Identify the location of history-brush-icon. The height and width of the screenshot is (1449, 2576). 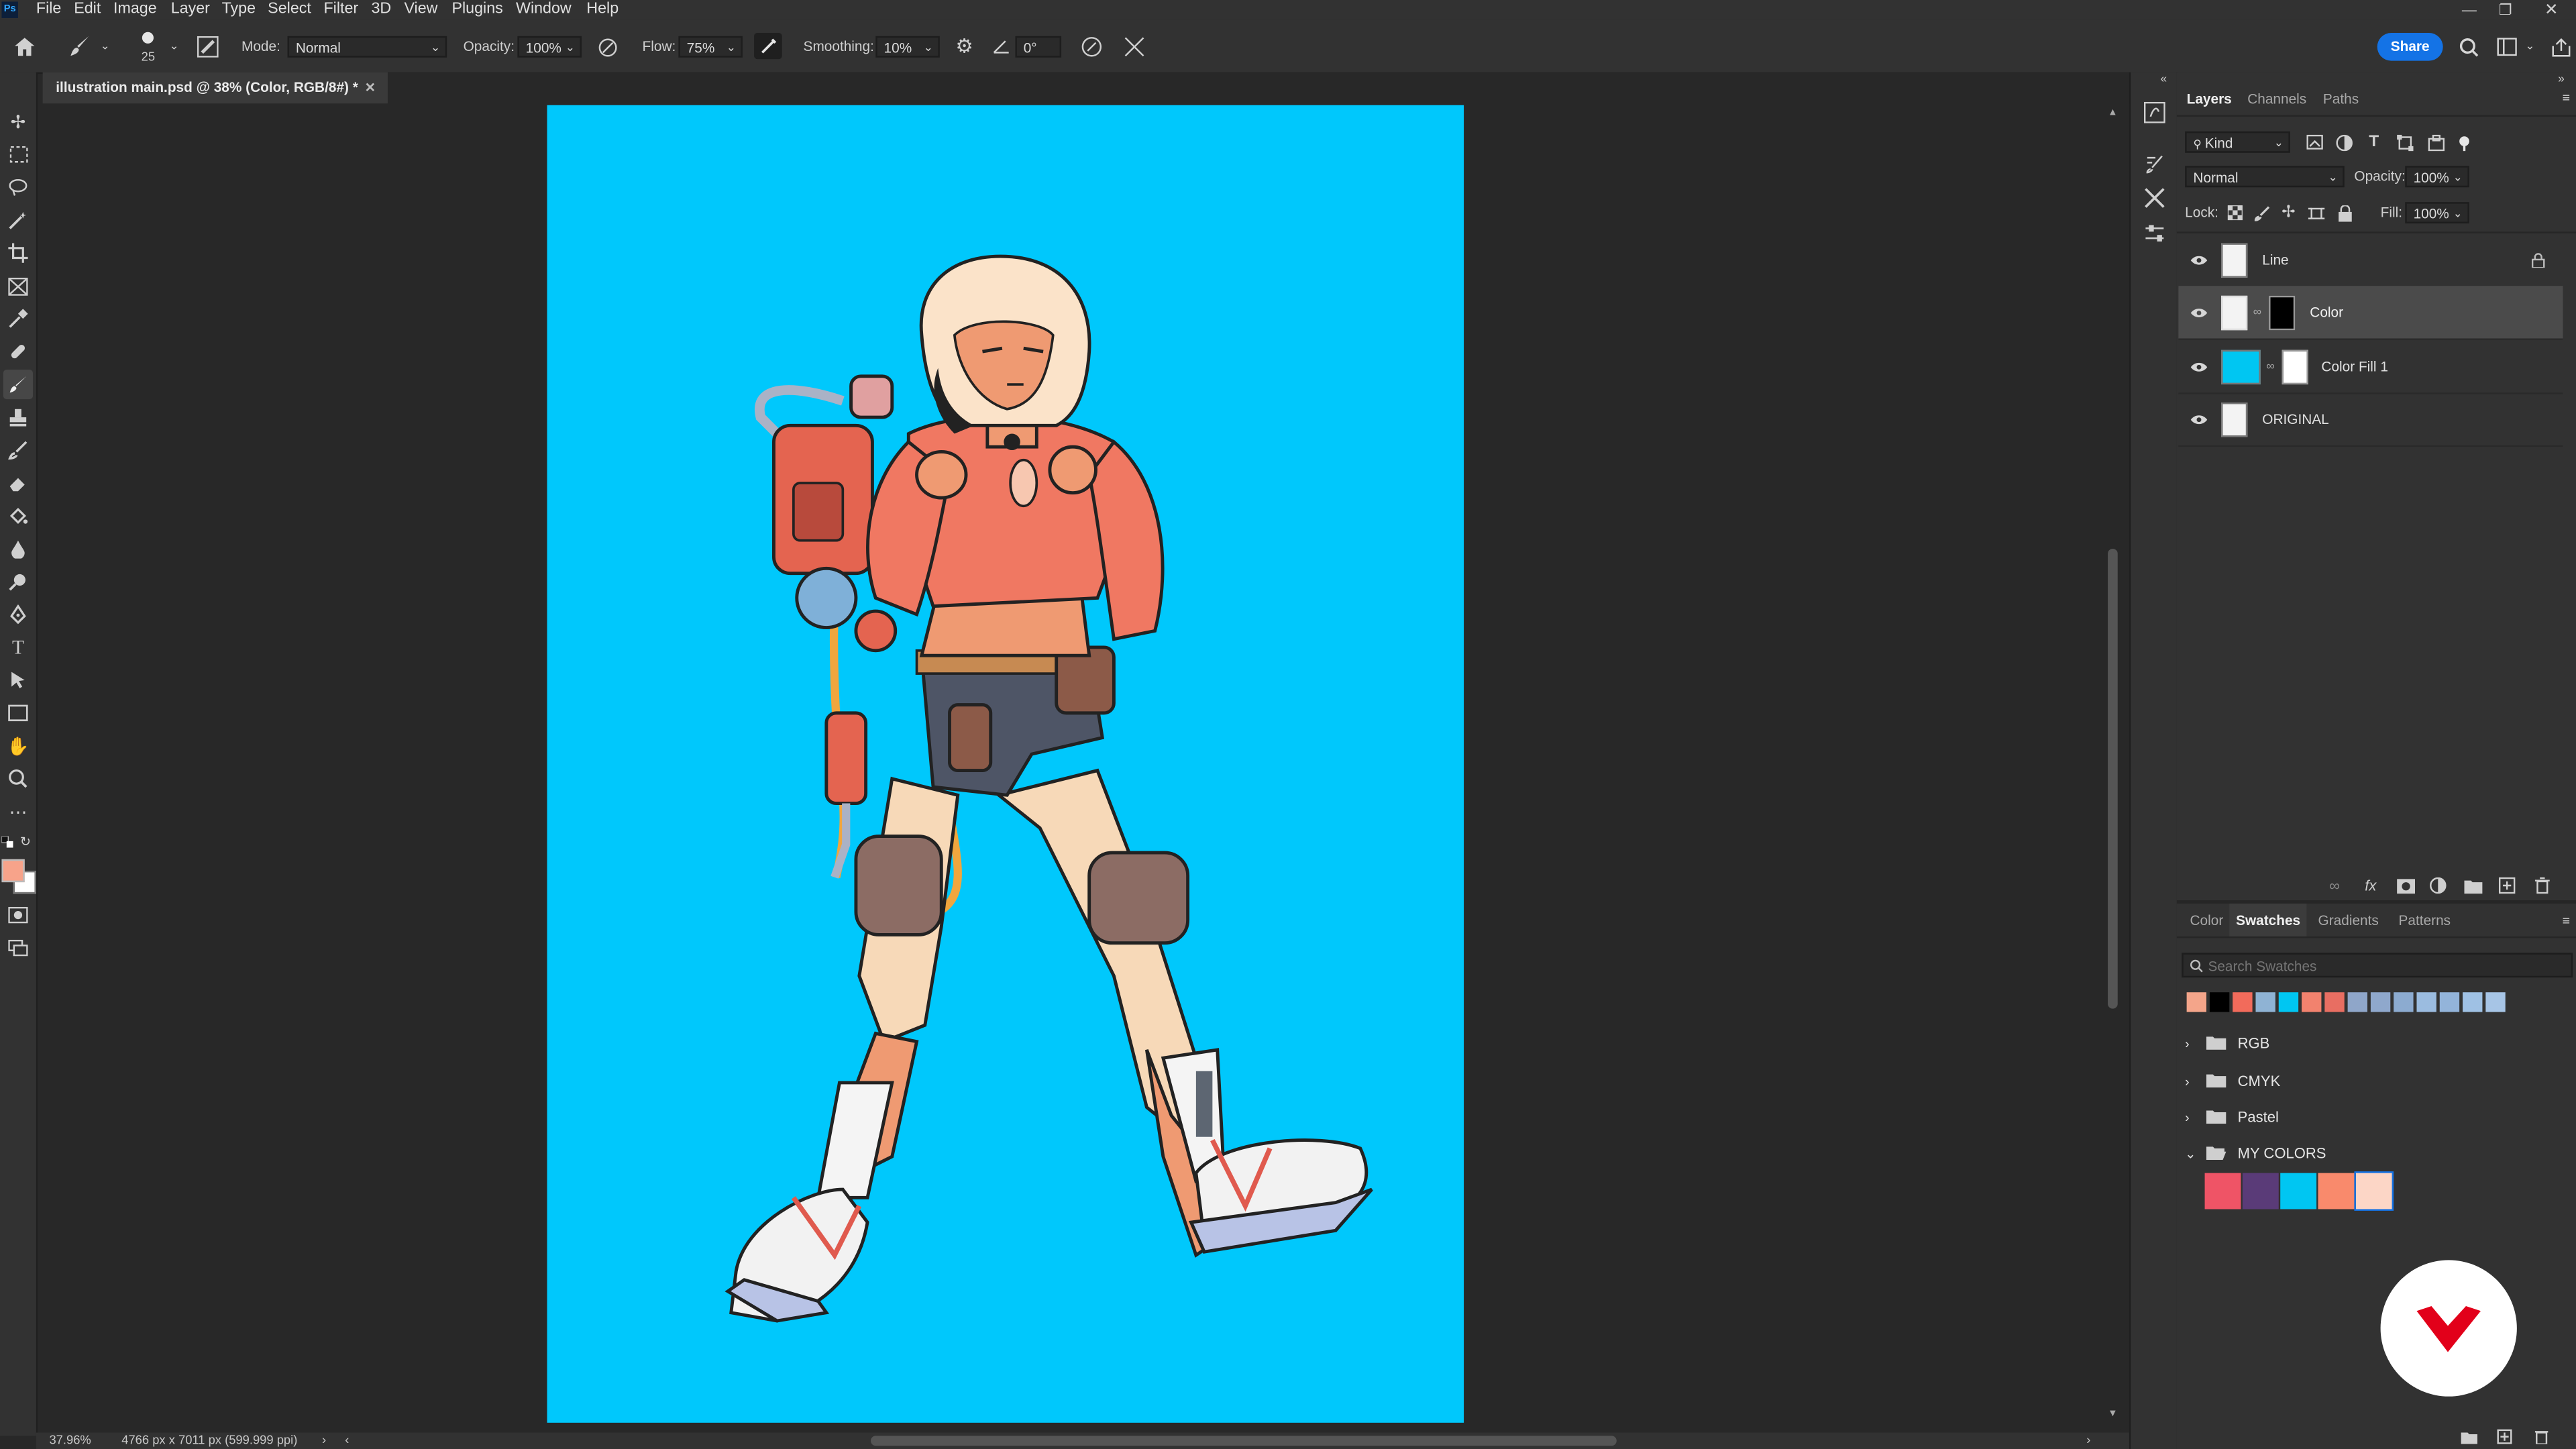
(18, 450).